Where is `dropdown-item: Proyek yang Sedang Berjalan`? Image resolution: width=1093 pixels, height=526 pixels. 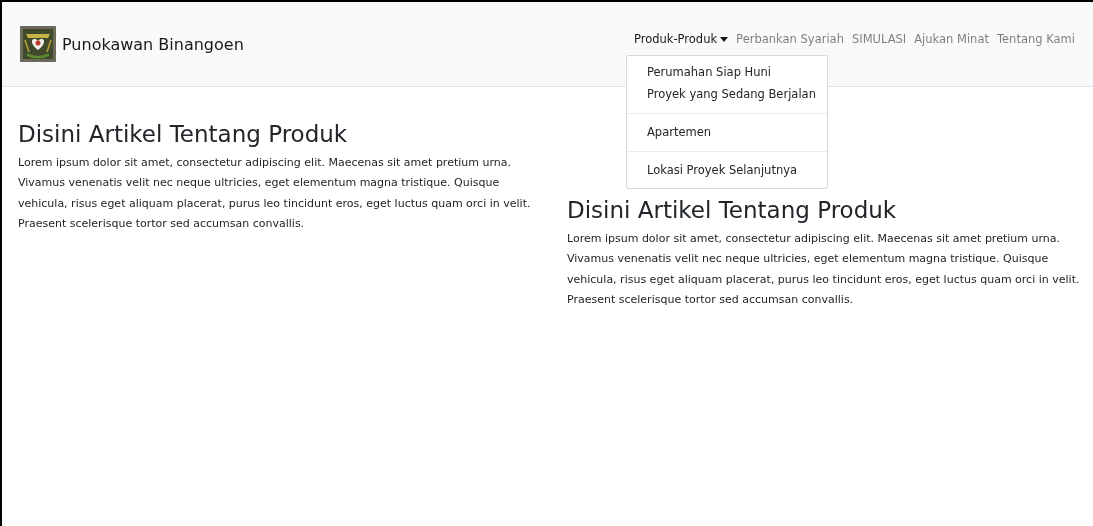 dropdown-item: Proyek yang Sedang Berjalan is located at coordinates (731, 95).